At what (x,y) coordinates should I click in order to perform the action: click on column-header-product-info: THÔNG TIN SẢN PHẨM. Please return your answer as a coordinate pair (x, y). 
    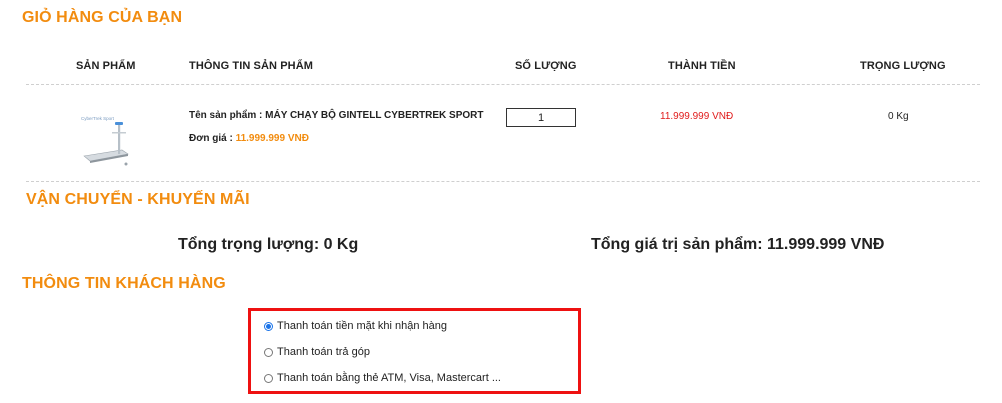
    Looking at the image, I should click on (251, 66).